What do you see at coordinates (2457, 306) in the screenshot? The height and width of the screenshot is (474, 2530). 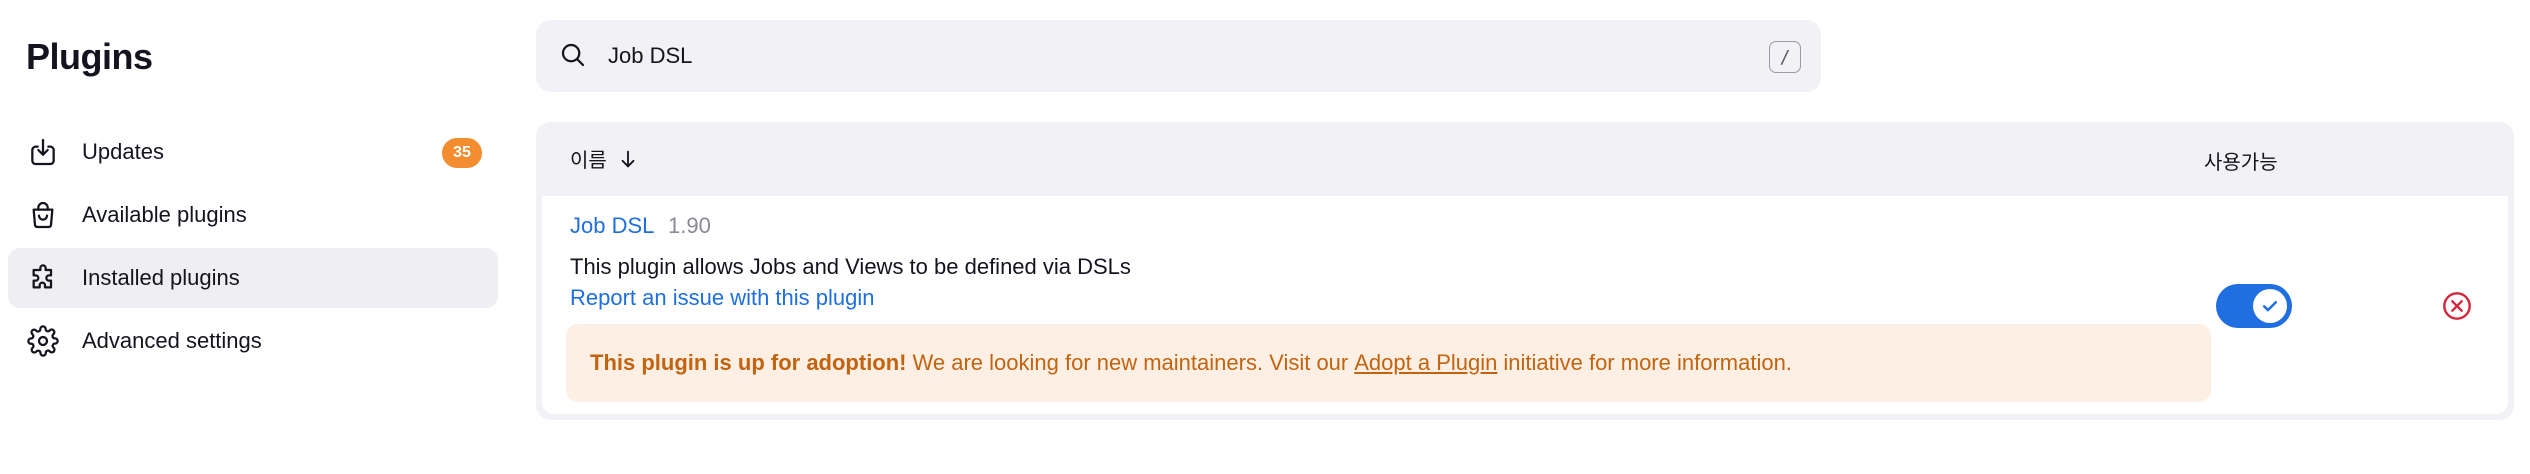 I see `uninstall-x-circle-icon` at bounding box center [2457, 306].